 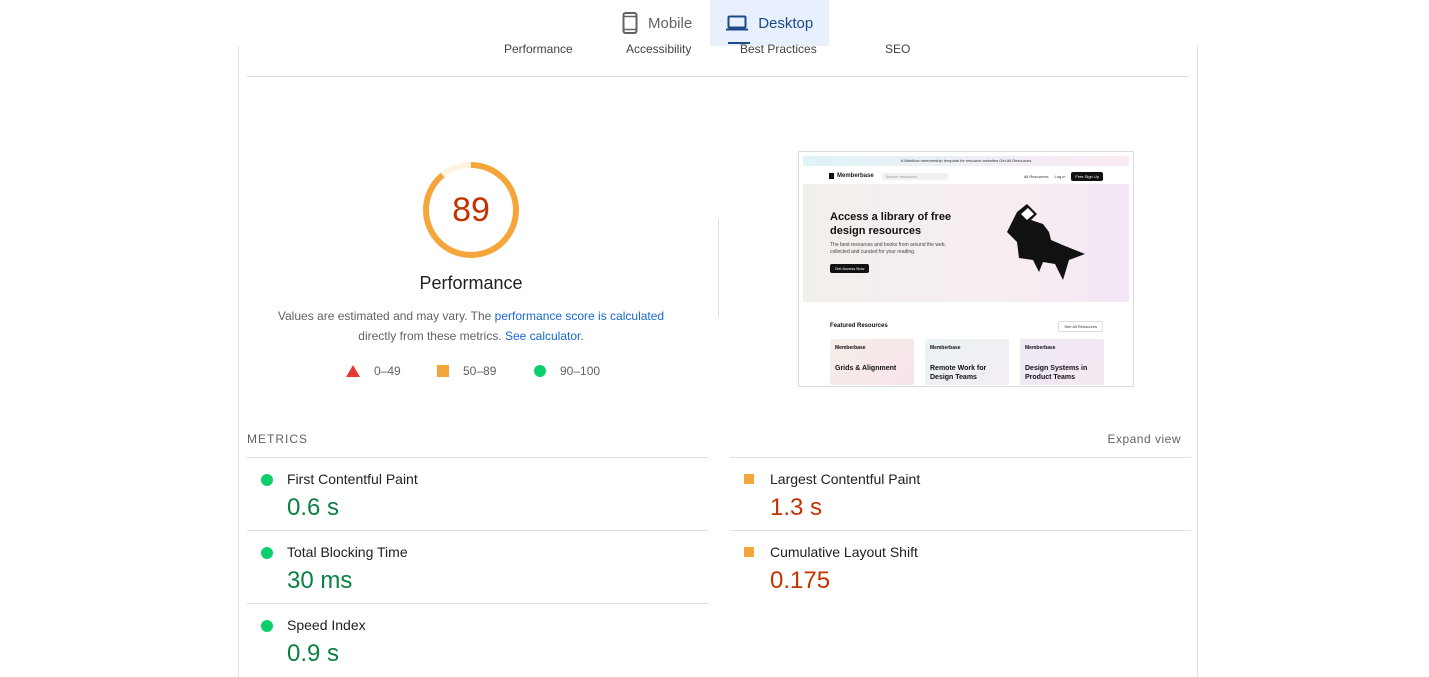 What do you see at coordinates (1046, 242) in the screenshot?
I see `hero-illustration` at bounding box center [1046, 242].